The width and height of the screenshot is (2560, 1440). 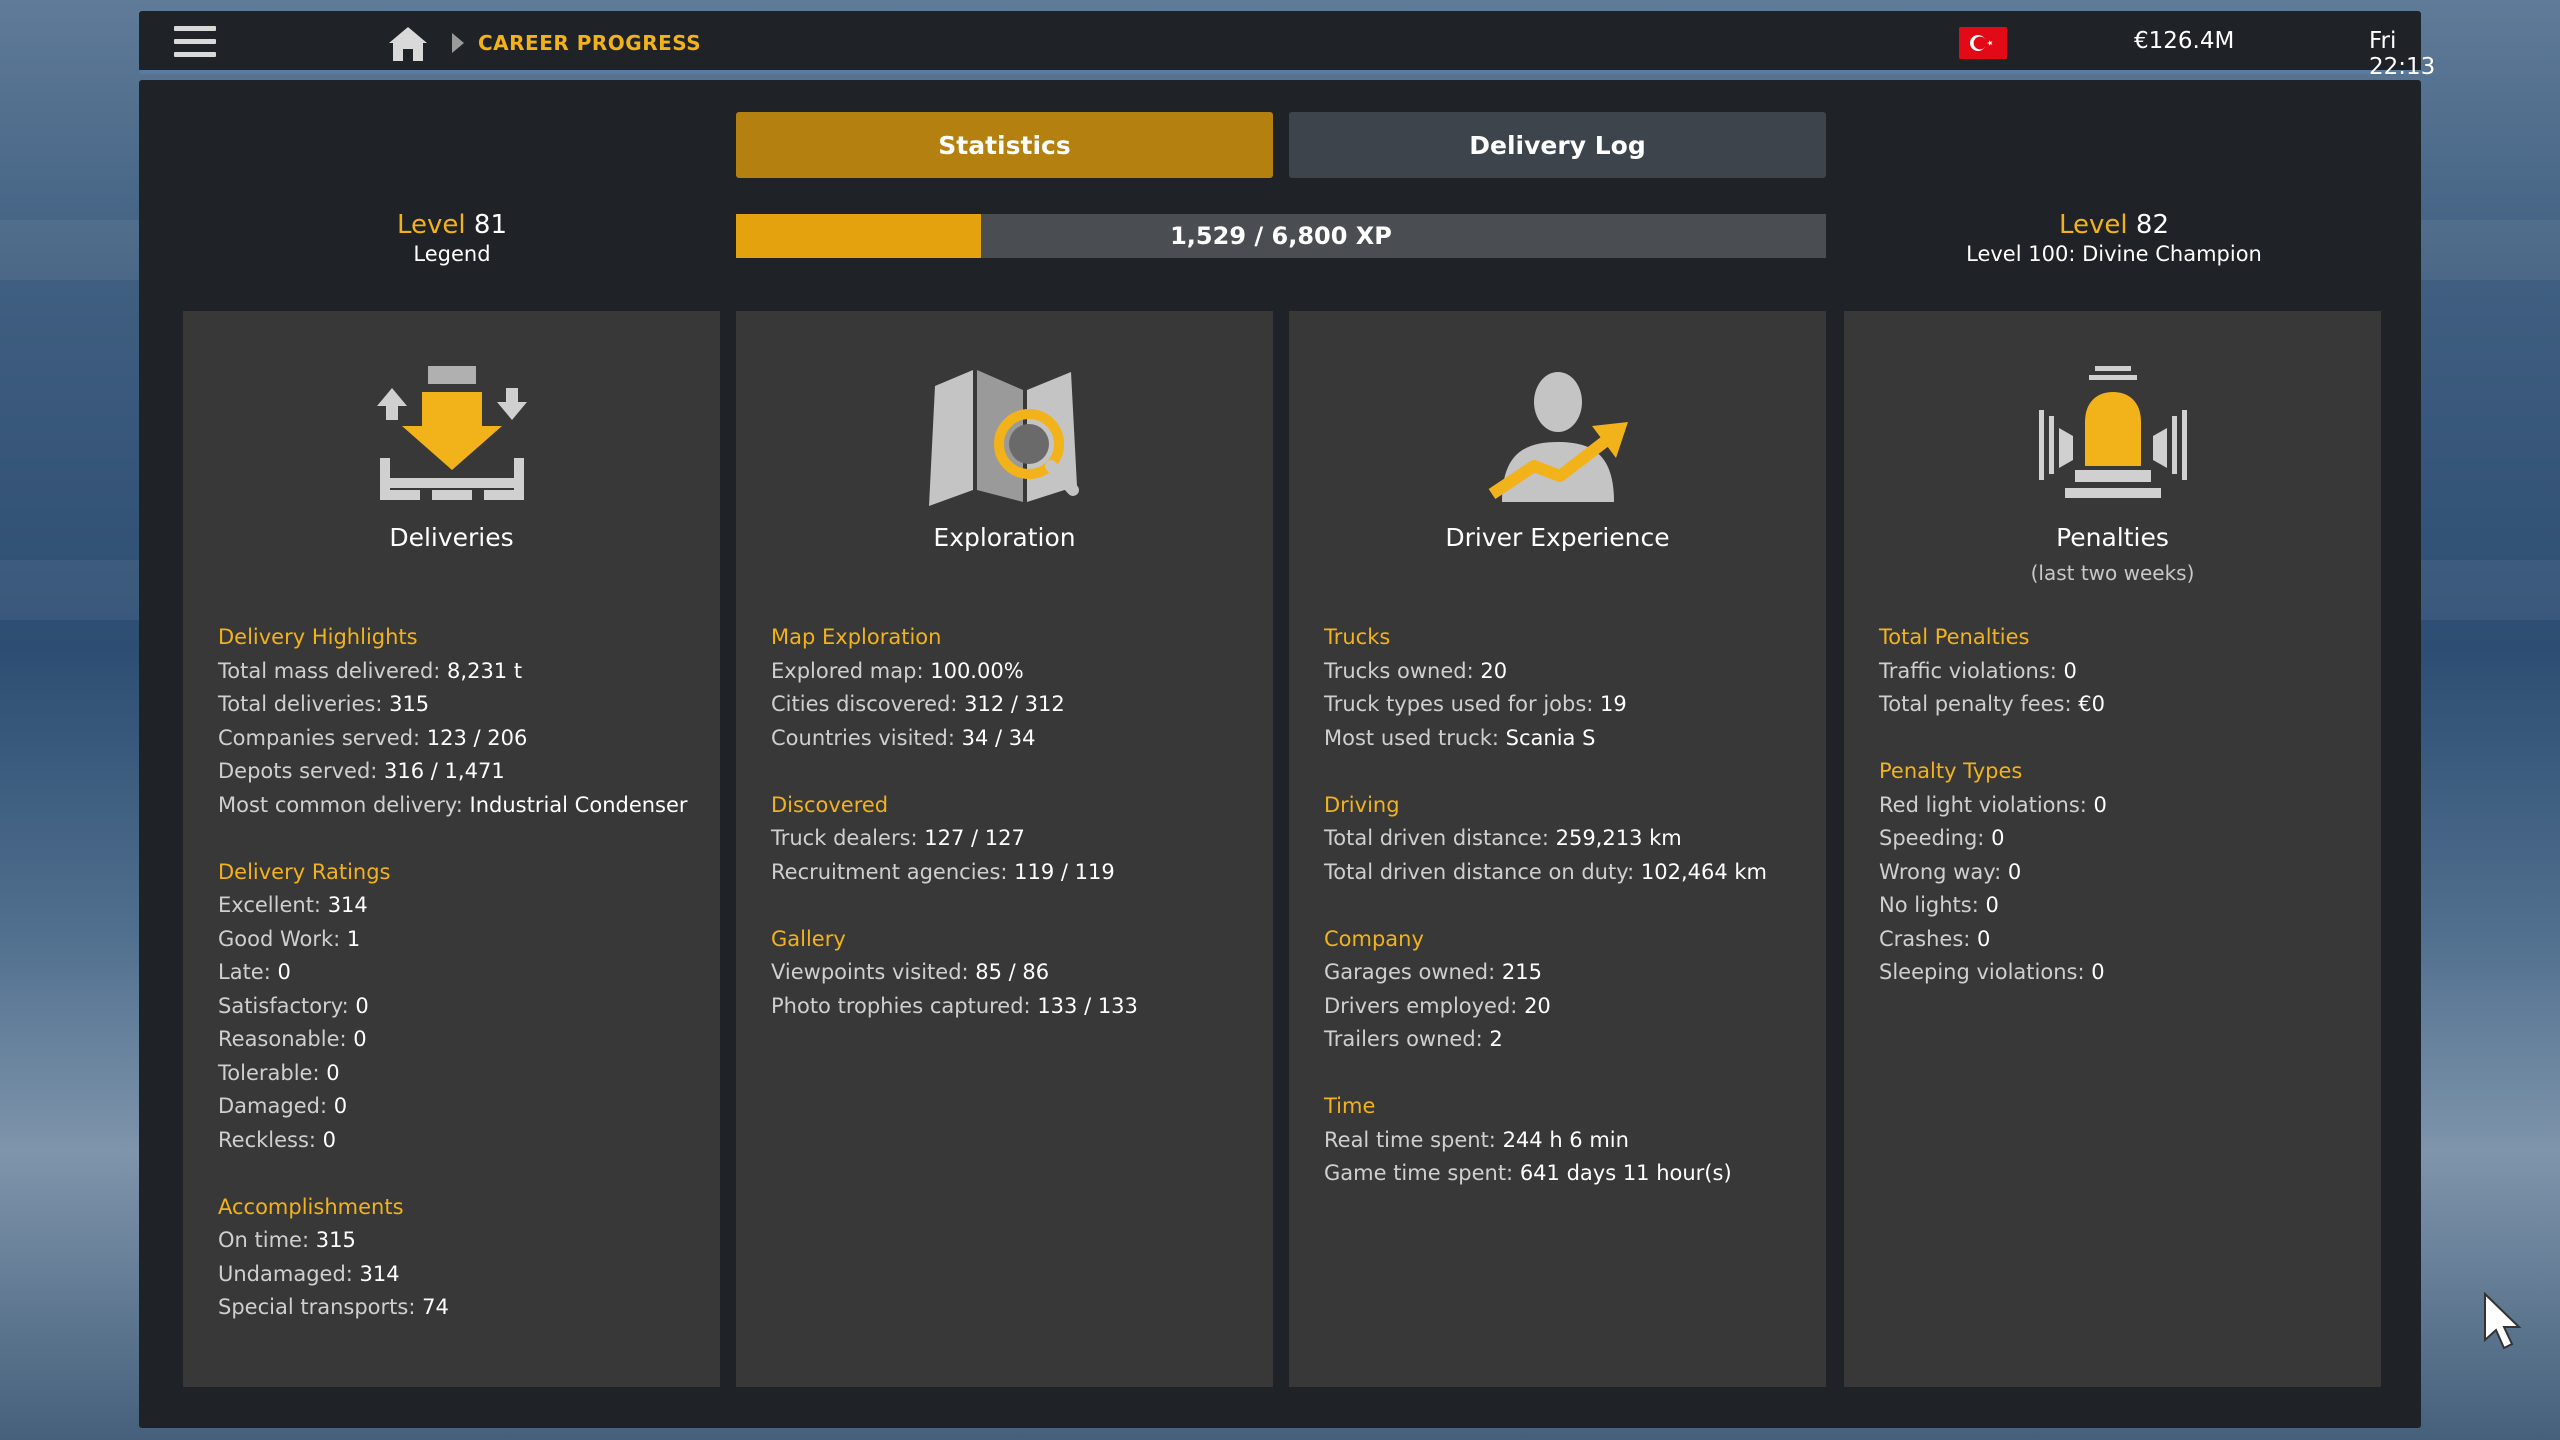 What do you see at coordinates (2112, 432) in the screenshot?
I see `siren-icon` at bounding box center [2112, 432].